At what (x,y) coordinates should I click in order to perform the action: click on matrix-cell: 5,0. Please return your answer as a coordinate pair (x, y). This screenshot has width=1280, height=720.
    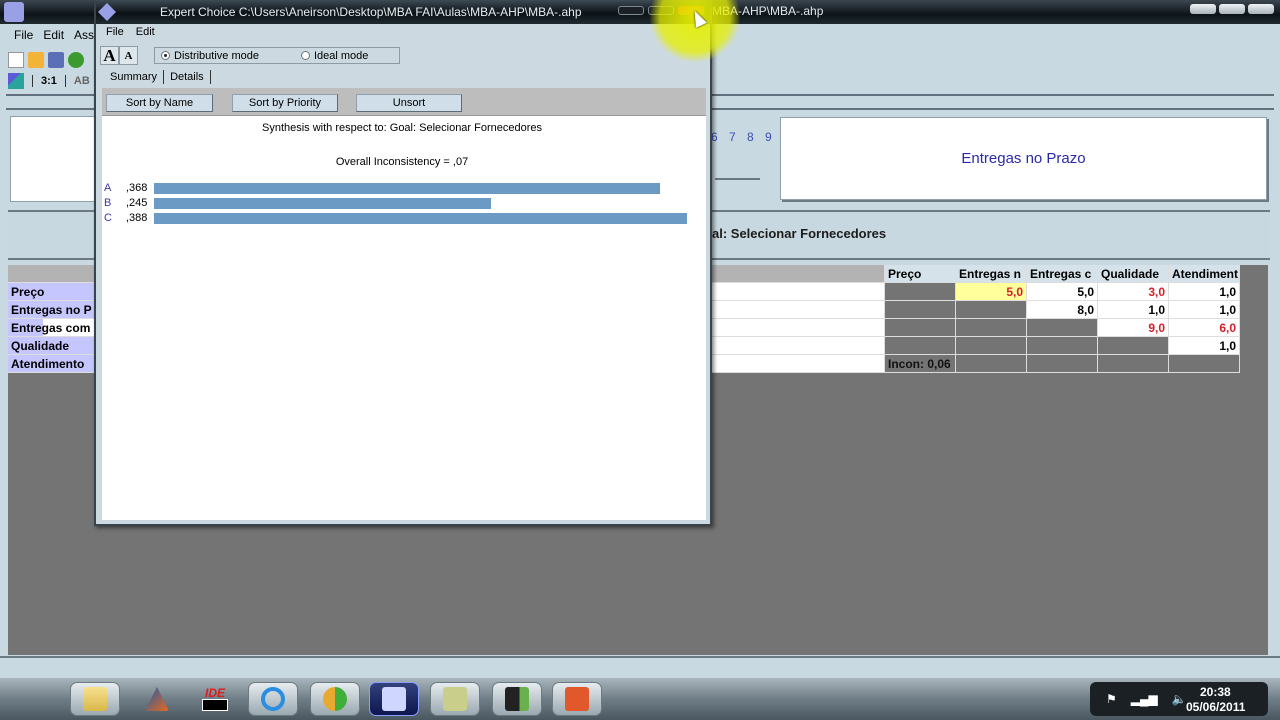
    Looking at the image, I should click on (1062, 292).